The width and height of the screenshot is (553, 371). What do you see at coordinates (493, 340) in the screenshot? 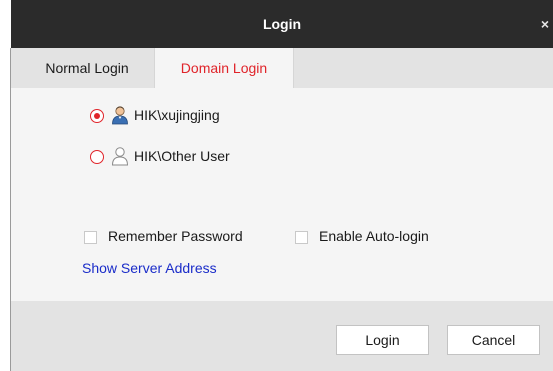
I see `cancel-button: Cancel` at bounding box center [493, 340].